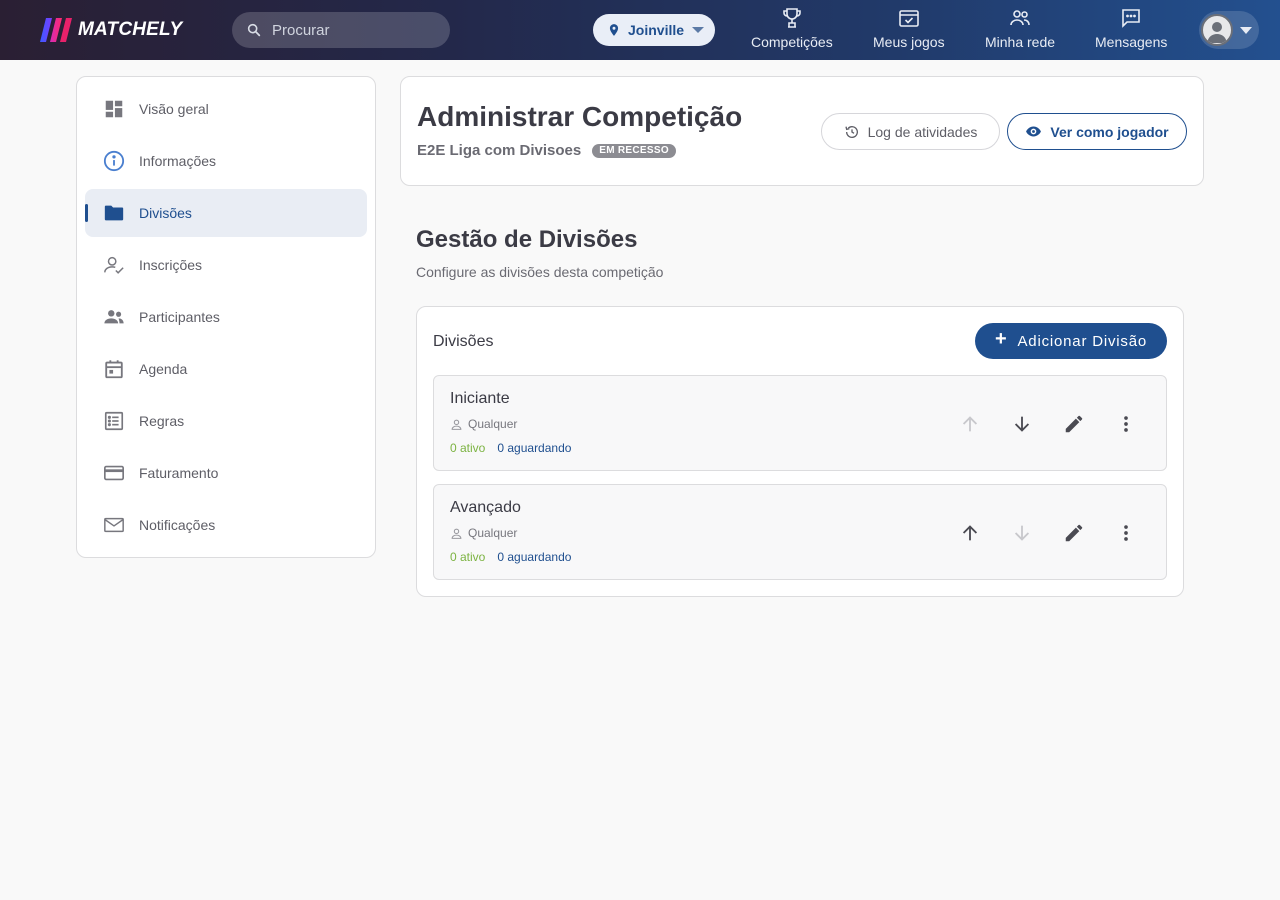  What do you see at coordinates (177, 525) in the screenshot?
I see `sidebar-item-label: Notificações` at bounding box center [177, 525].